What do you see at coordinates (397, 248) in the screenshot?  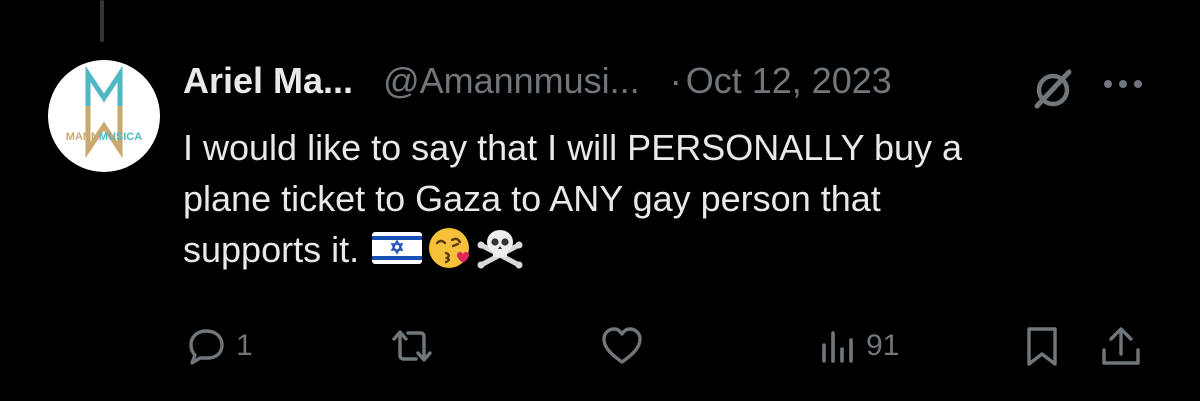 I see `israel-flag-icon` at bounding box center [397, 248].